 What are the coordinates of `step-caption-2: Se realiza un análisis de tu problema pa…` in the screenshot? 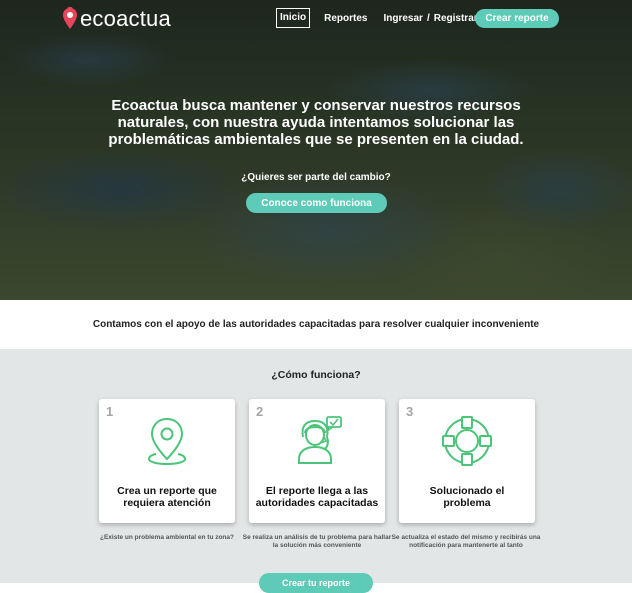 It's located at (317, 541).